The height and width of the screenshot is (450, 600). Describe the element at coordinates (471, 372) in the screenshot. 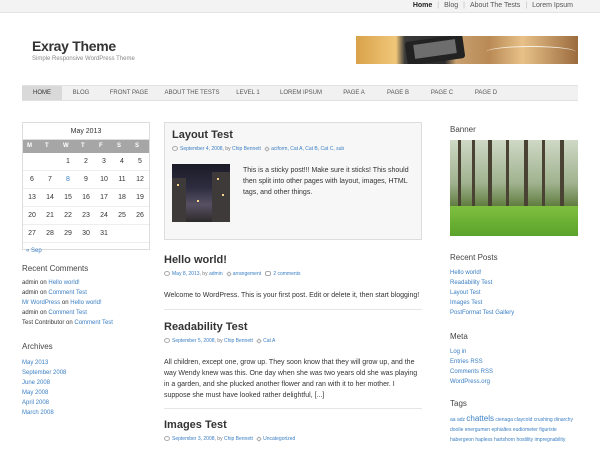

I see `meta-link: Comments RSS` at that location.